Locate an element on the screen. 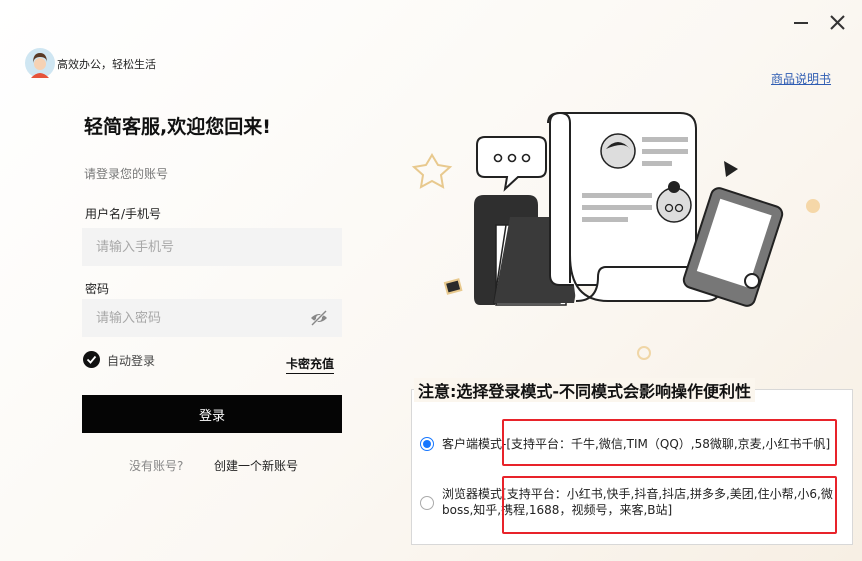 This screenshot has height=561, width=862. dot-decoration is located at coordinates (813, 206).